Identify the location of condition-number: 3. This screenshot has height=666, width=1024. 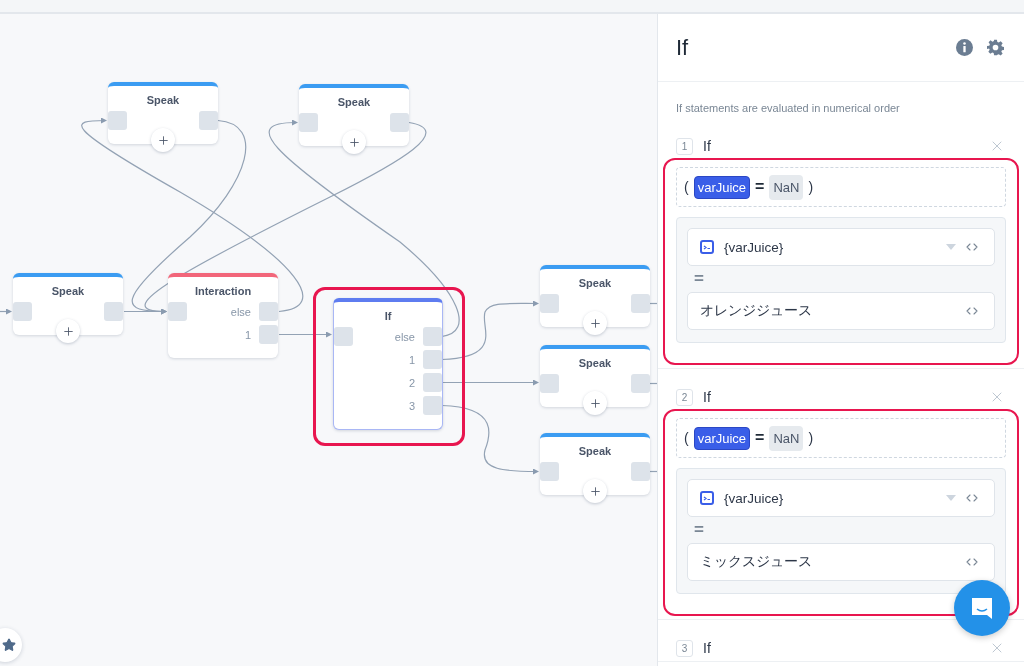
(684, 648).